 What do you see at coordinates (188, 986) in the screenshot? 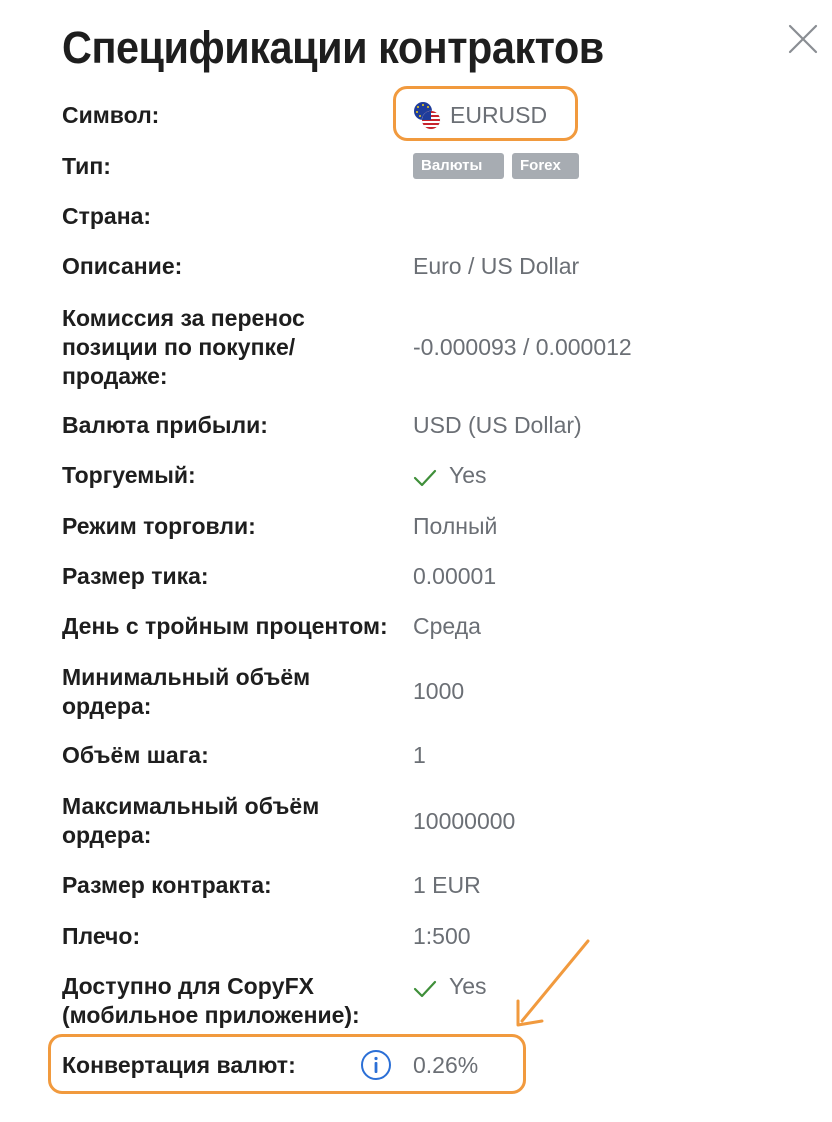
I see `copyfx-label-line-1: Доступно для CopyFX` at bounding box center [188, 986].